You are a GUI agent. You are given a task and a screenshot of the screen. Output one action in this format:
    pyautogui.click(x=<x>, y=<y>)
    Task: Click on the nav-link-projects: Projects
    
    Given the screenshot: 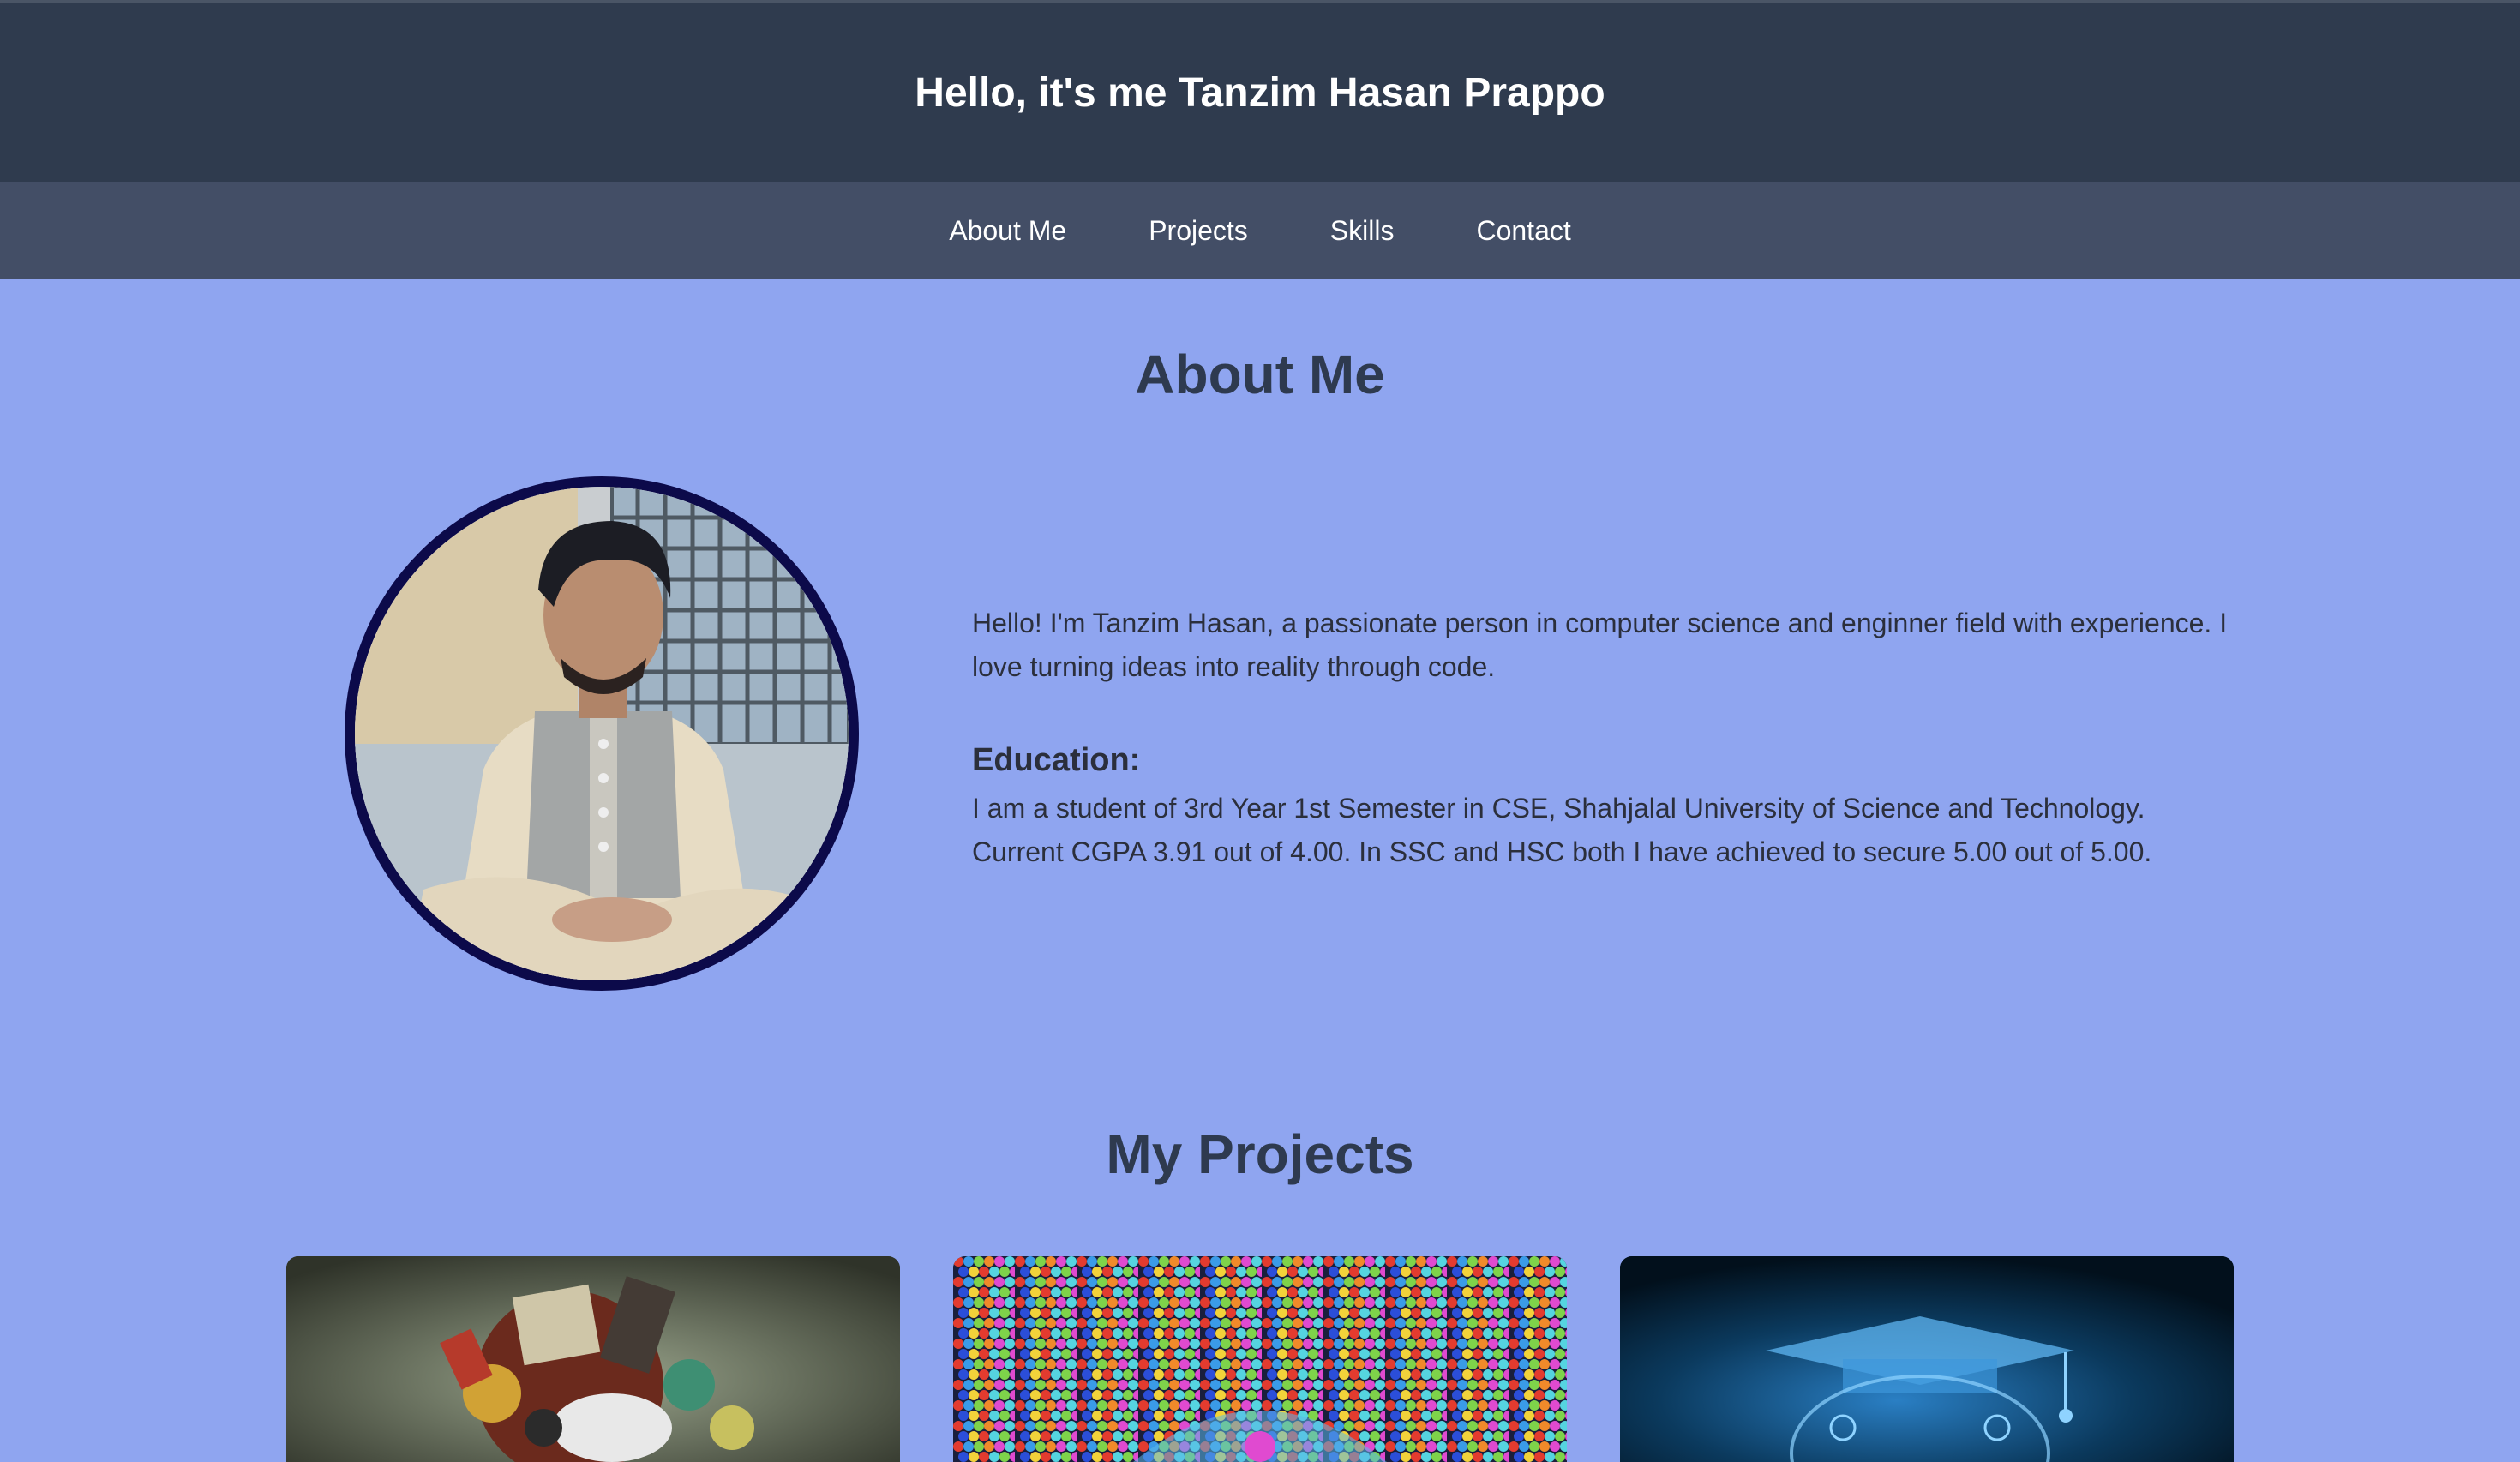 What is the action you would take?
    pyautogui.click(x=1198, y=231)
    